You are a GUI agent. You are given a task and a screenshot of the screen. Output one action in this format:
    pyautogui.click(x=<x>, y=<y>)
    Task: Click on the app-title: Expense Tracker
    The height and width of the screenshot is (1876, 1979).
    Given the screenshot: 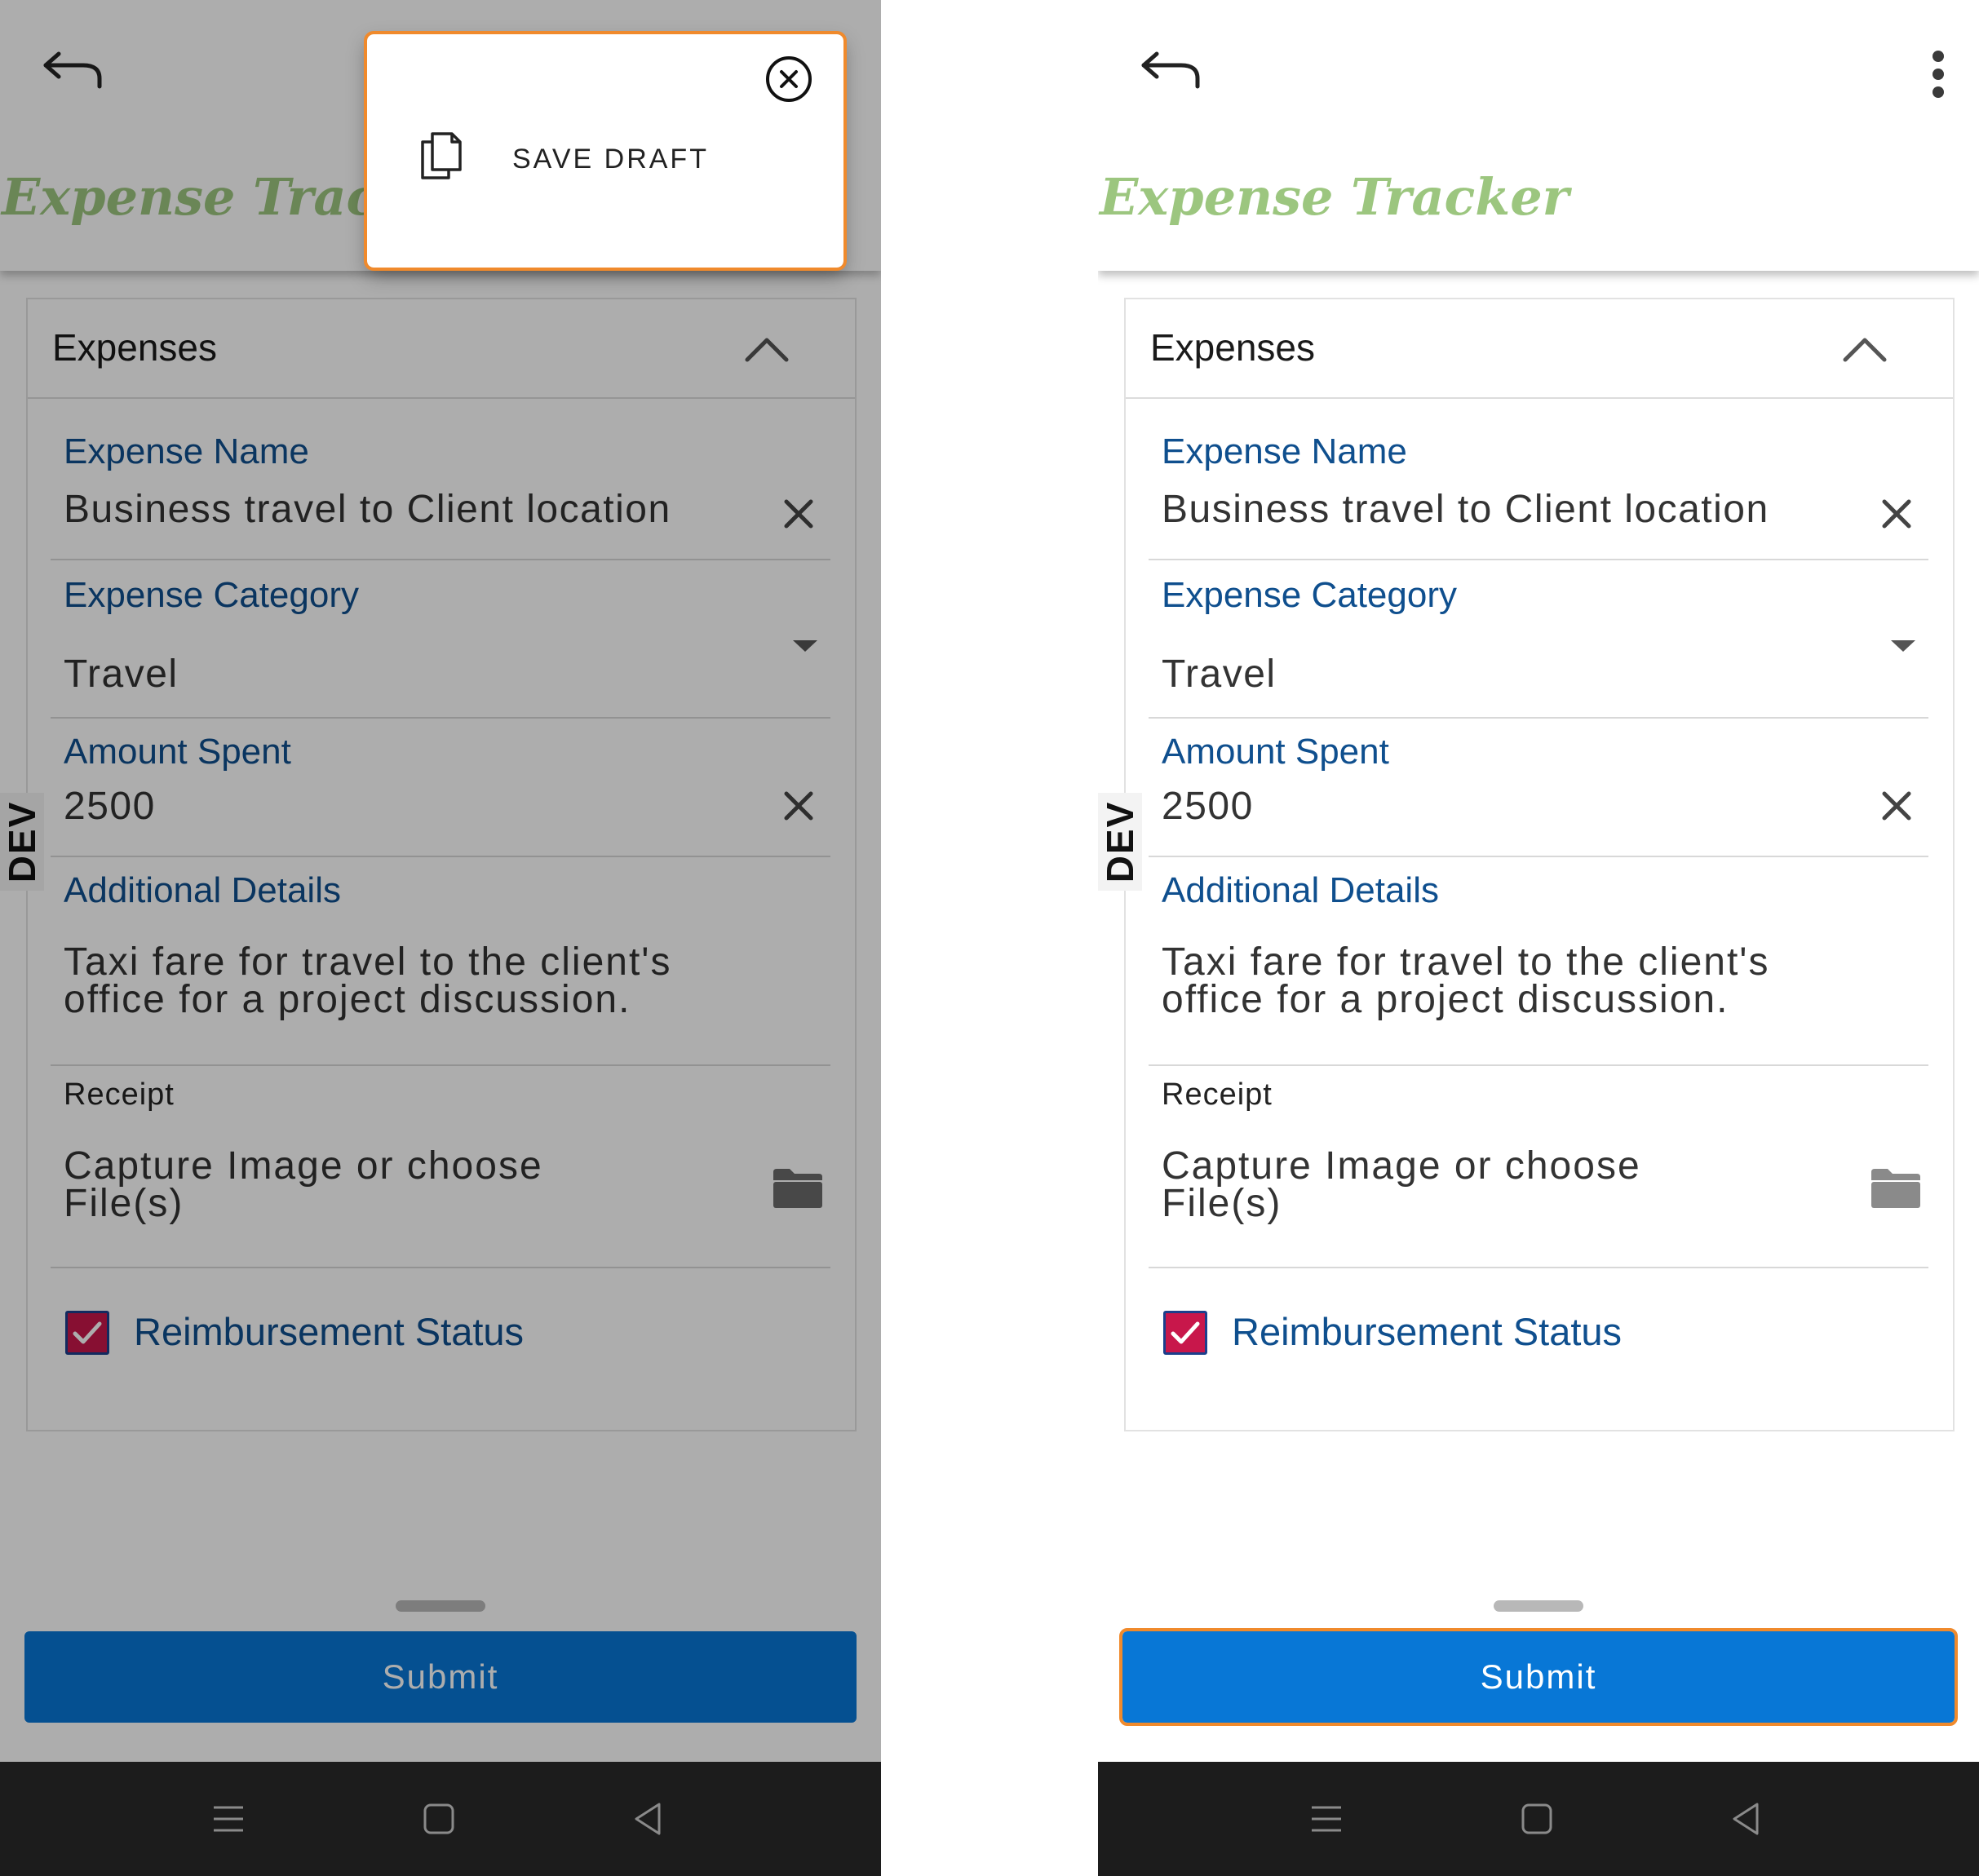 What is the action you would take?
    pyautogui.click(x=1334, y=197)
    